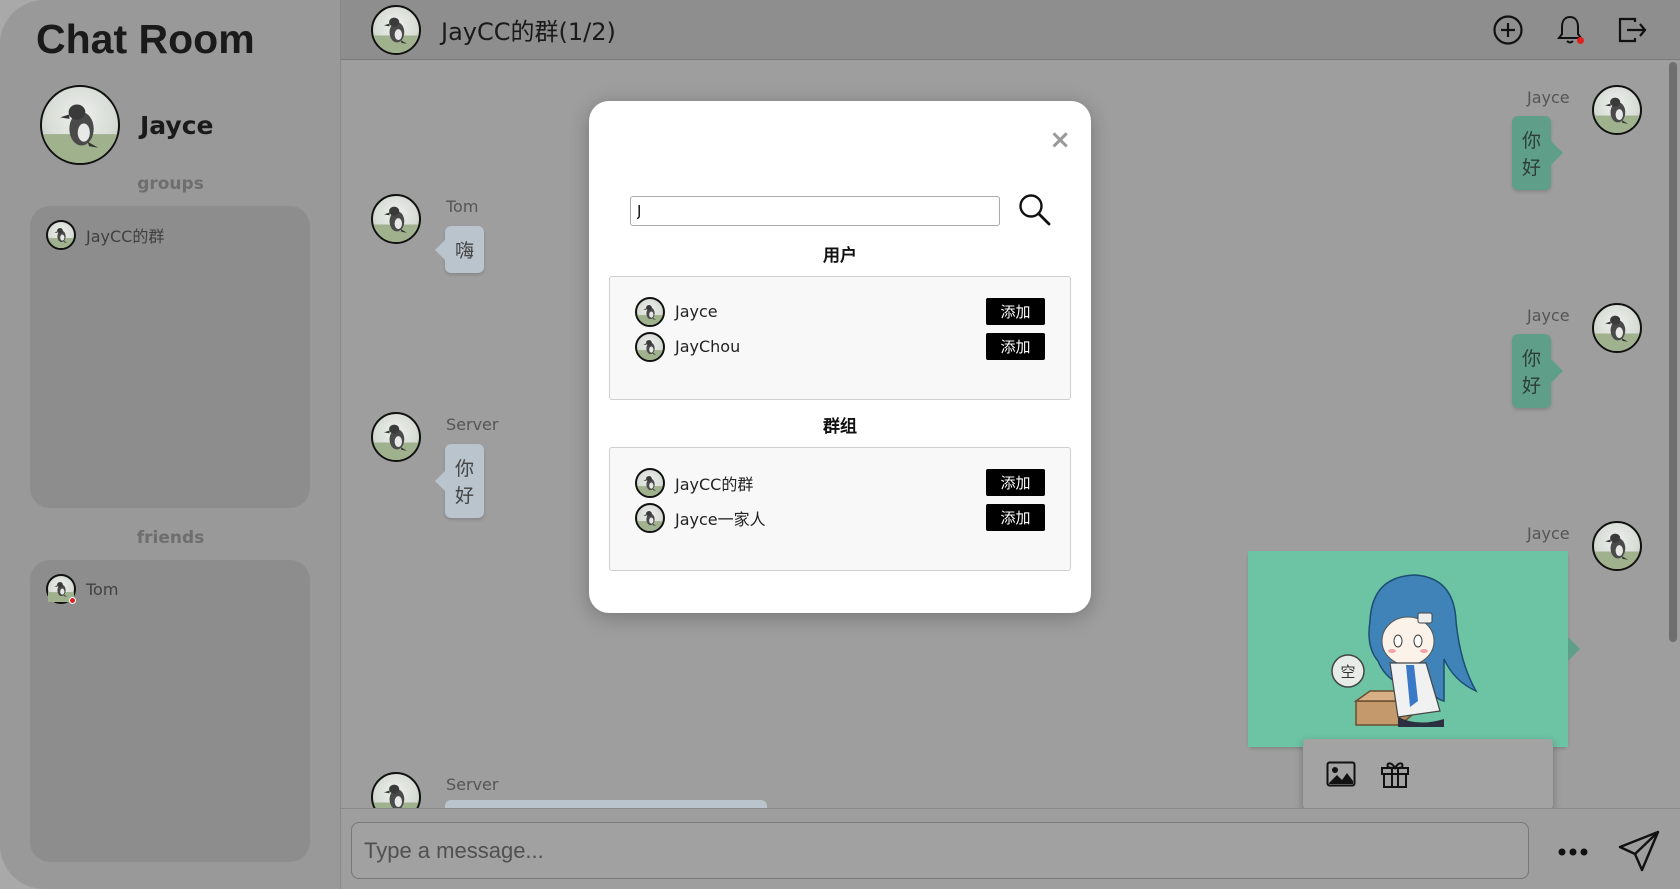 This screenshot has height=889, width=1680. What do you see at coordinates (177, 125) in the screenshot?
I see `current-user-name: Jayce` at bounding box center [177, 125].